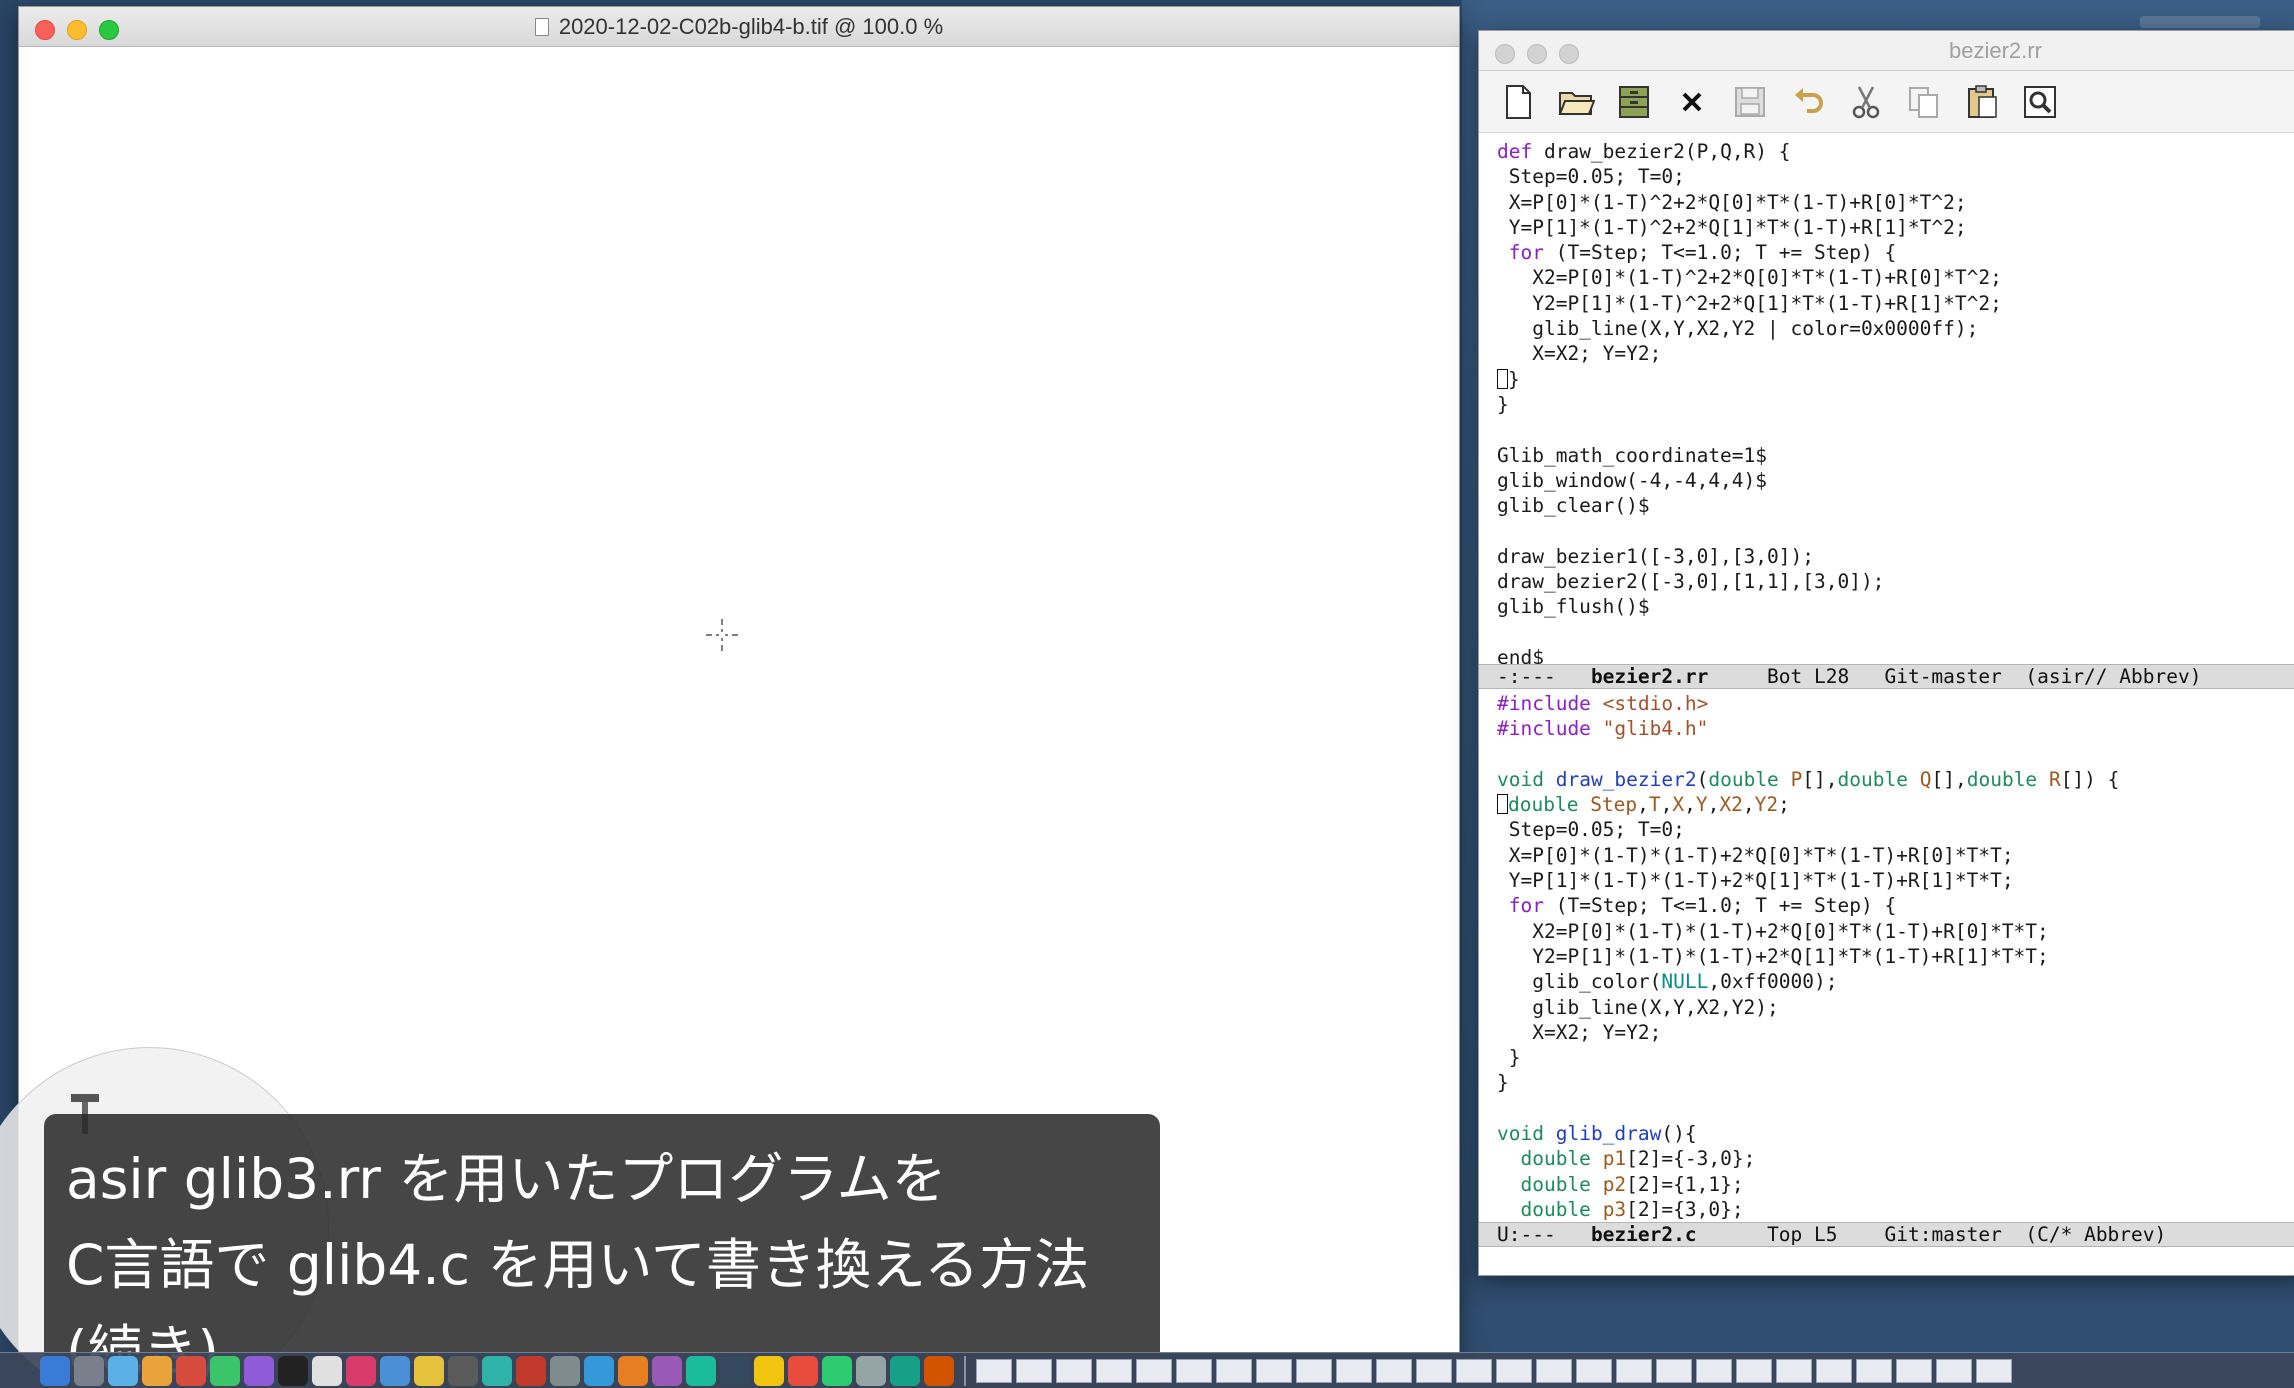 This screenshot has width=2294, height=1388. I want to click on close-window-button, so click(45, 30).